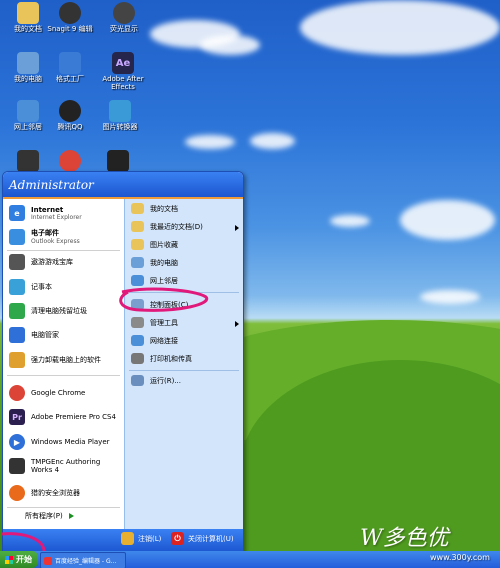  Describe the element at coordinates (460, 557) in the screenshot. I see `watermark-url: www.300y.com` at that location.